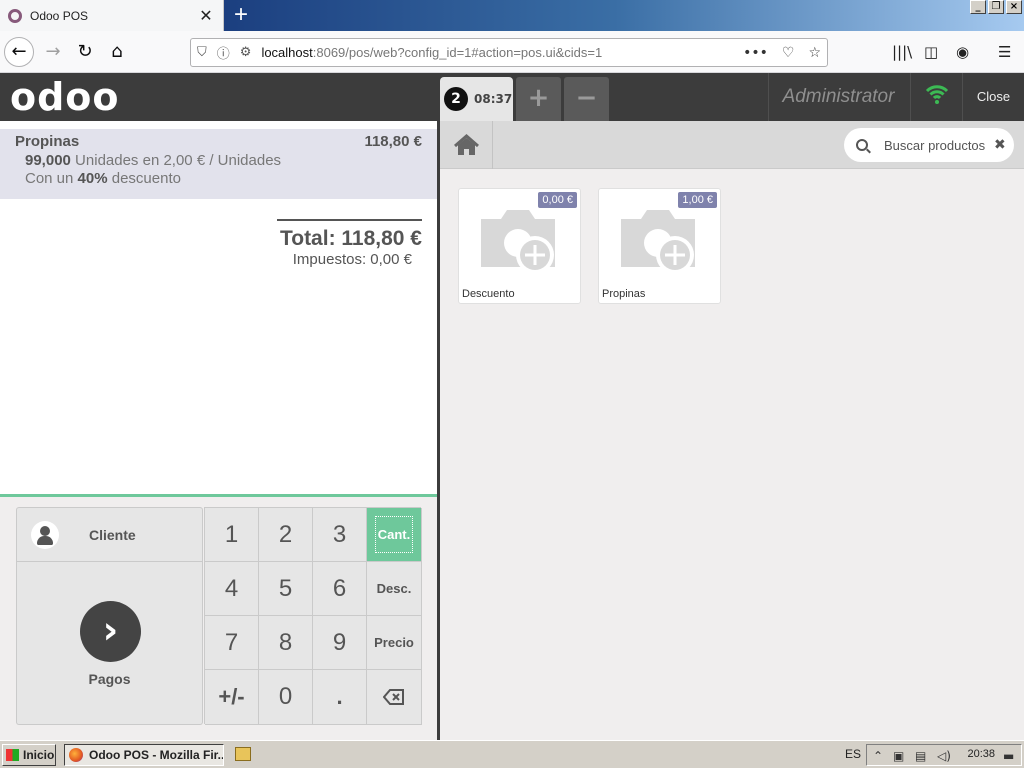  Describe the element at coordinates (519, 246) in the screenshot. I see `product-card-descuento: 0,00 € Descuento` at that location.